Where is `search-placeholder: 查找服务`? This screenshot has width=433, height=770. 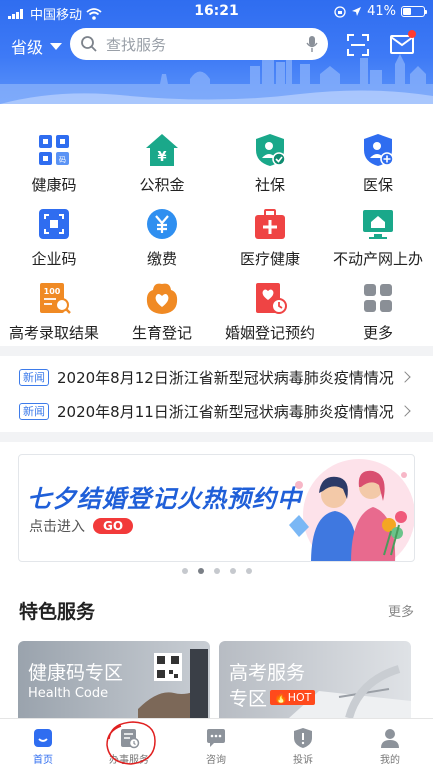 search-placeholder: 查找服务 is located at coordinates (136, 44).